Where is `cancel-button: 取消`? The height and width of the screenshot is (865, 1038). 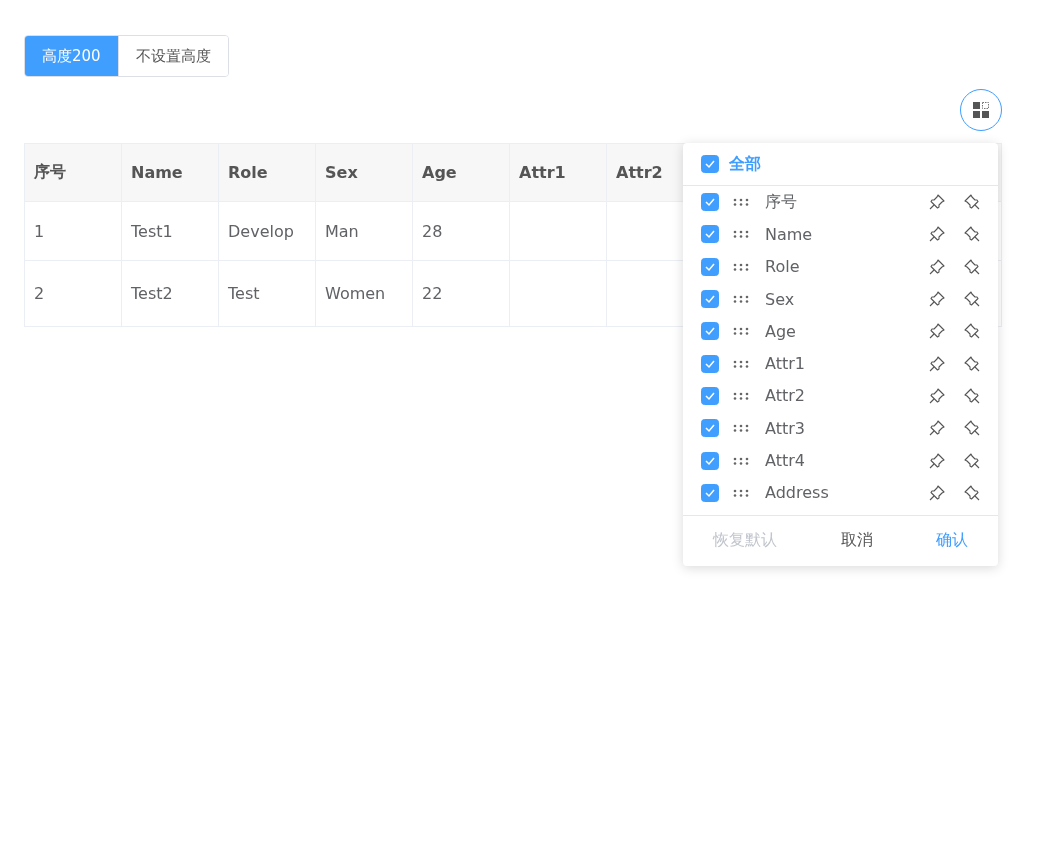
cancel-button: 取消 is located at coordinates (856, 541).